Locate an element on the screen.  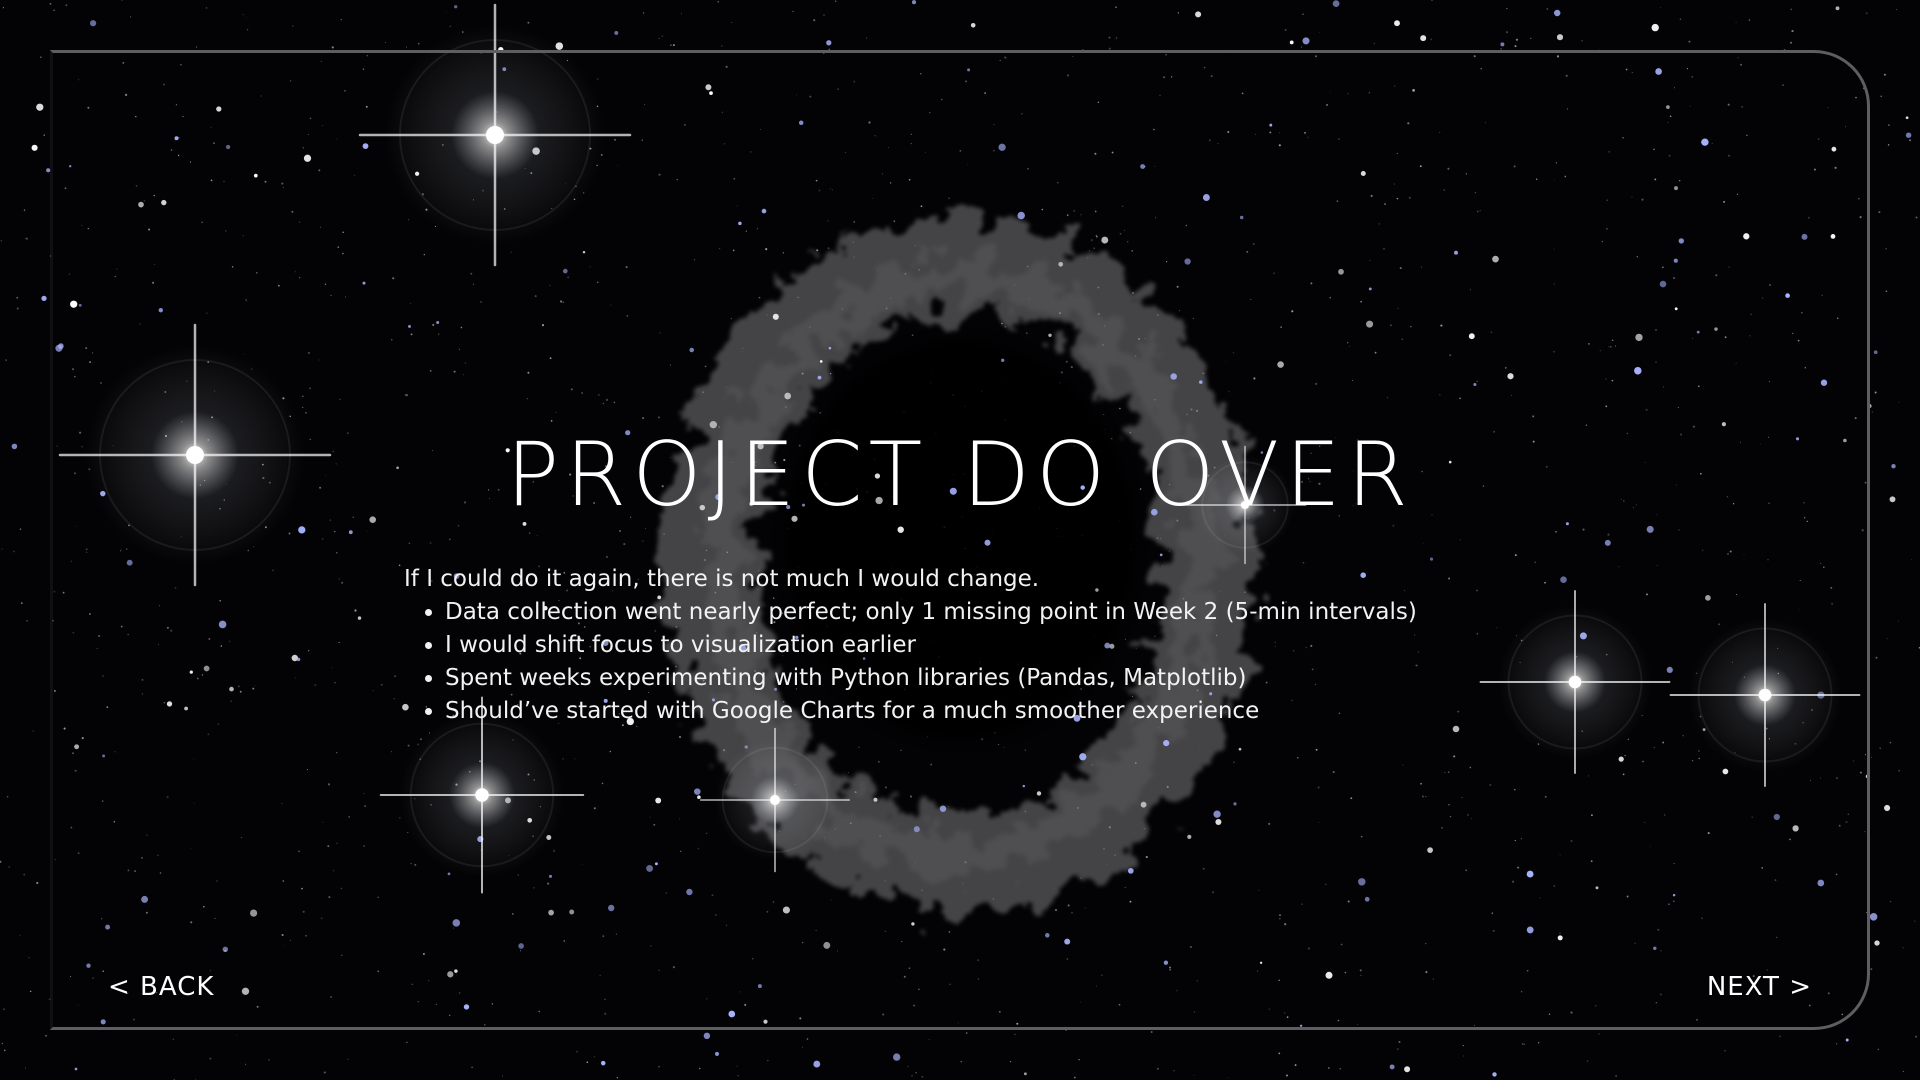
next-button: NEXT > is located at coordinates (1759, 987).